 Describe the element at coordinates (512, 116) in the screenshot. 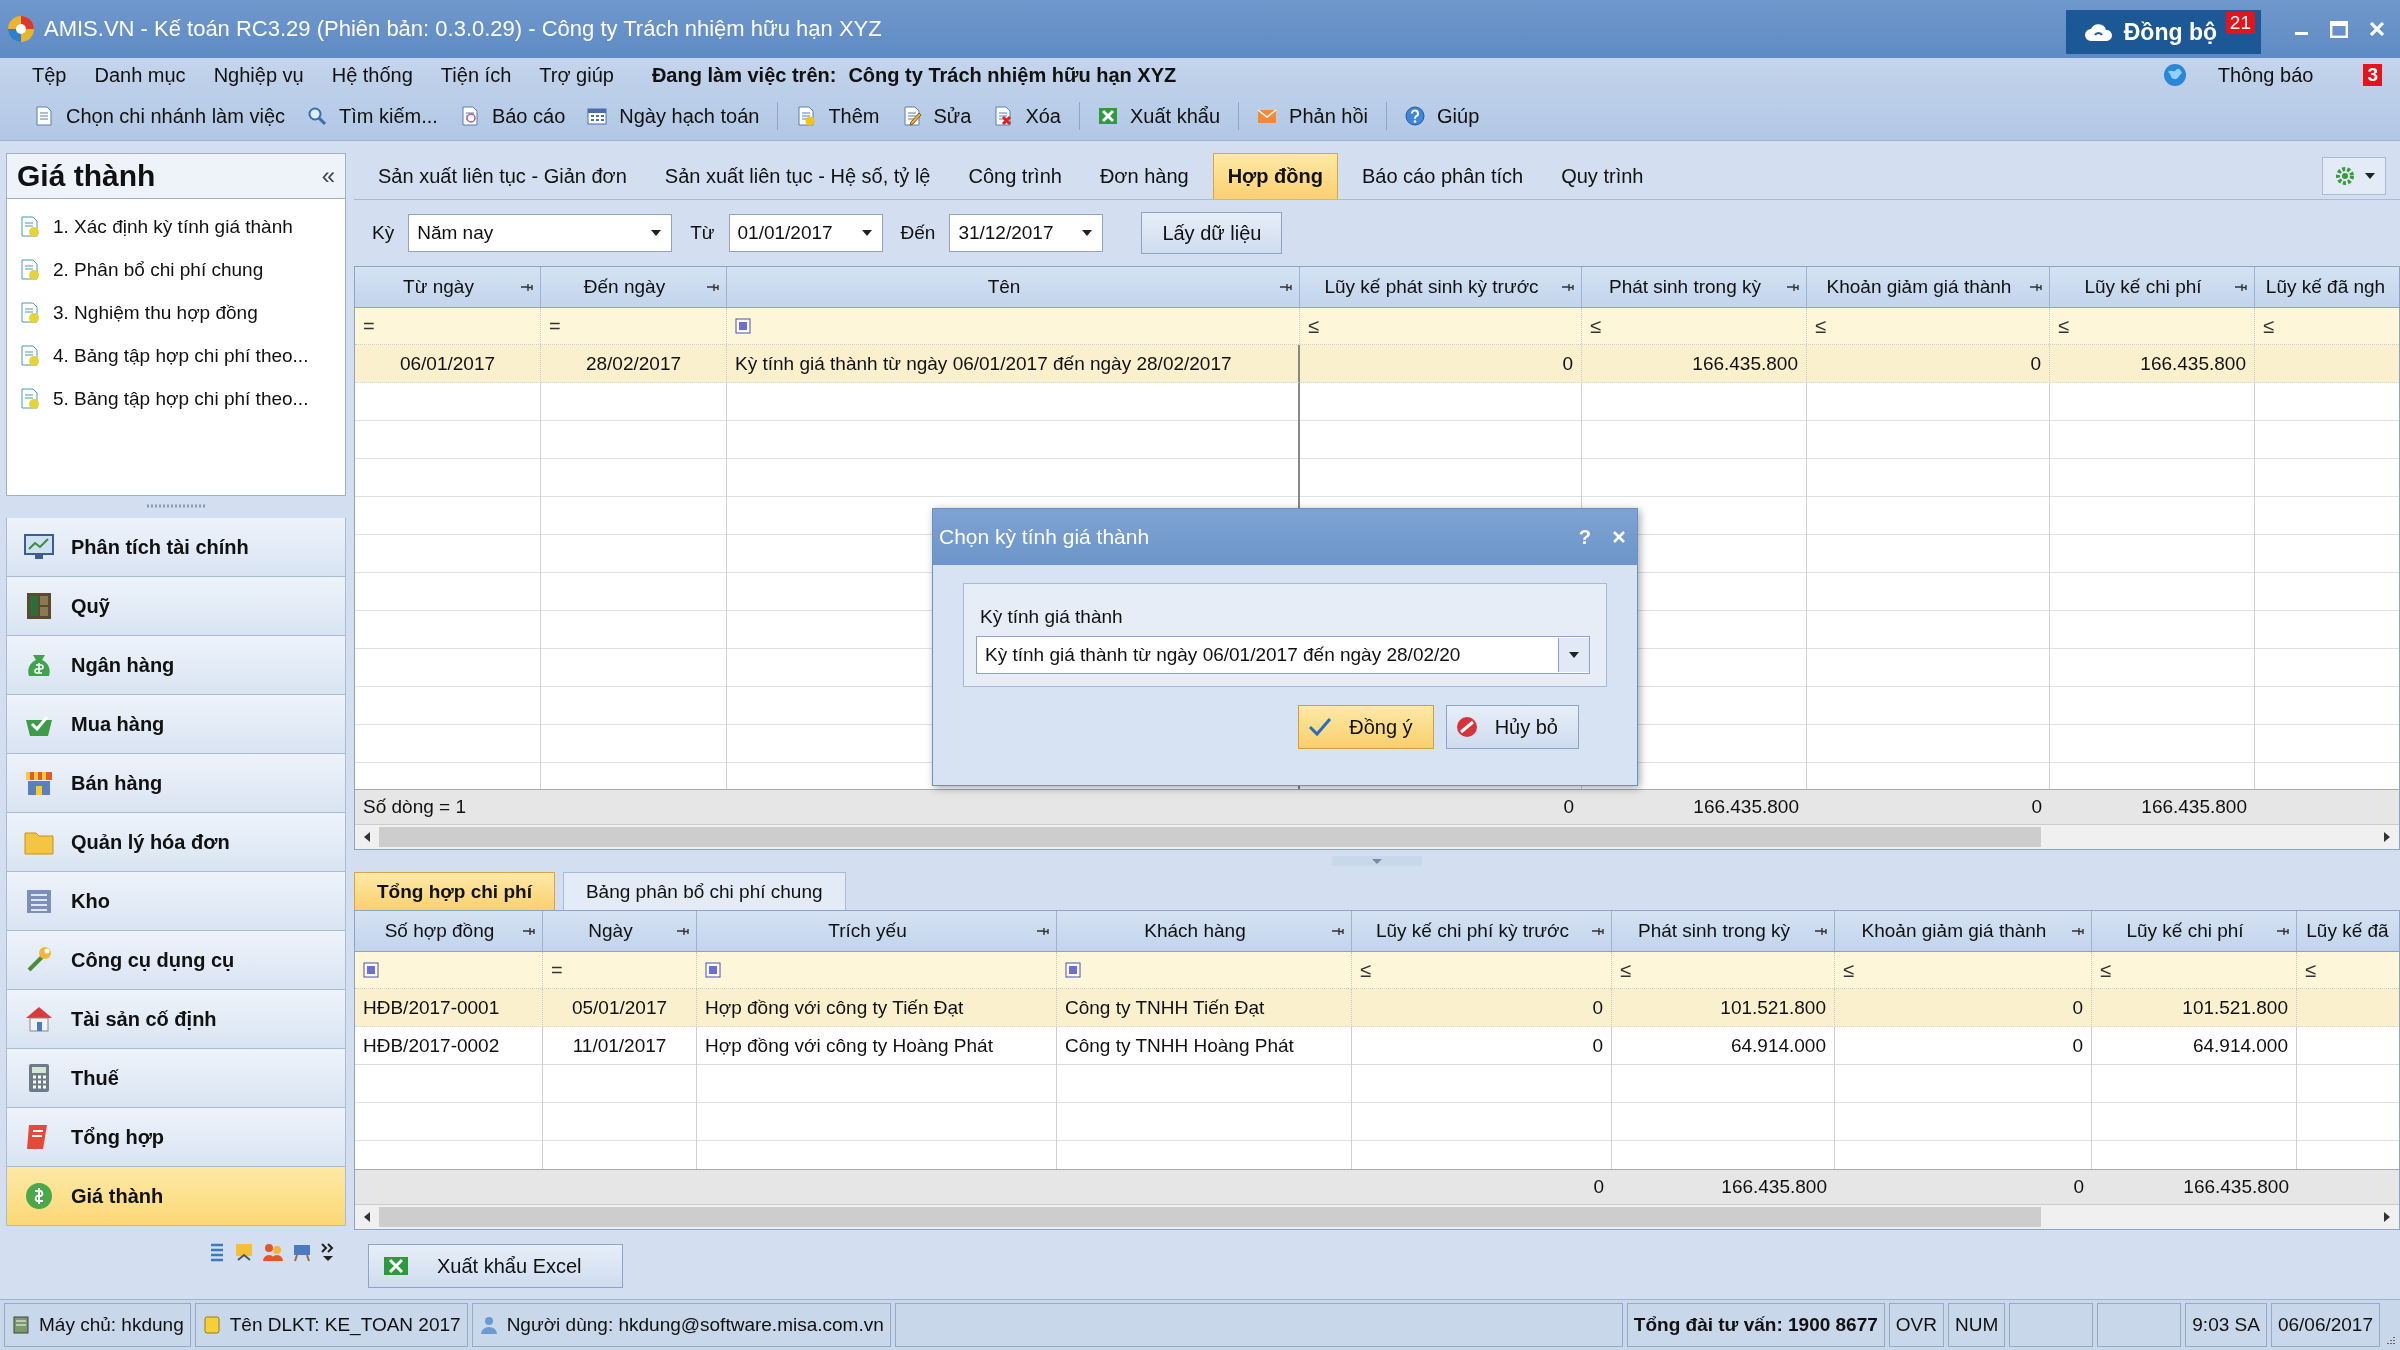

I see `toolbar-button: Báo cáo` at that location.